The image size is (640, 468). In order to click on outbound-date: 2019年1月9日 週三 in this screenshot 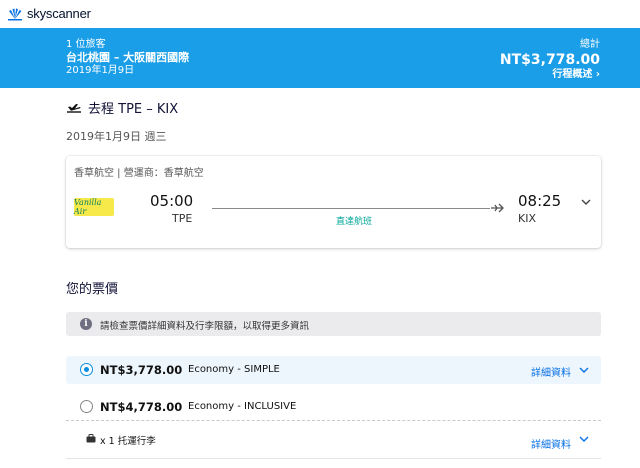, I will do `click(116, 136)`.